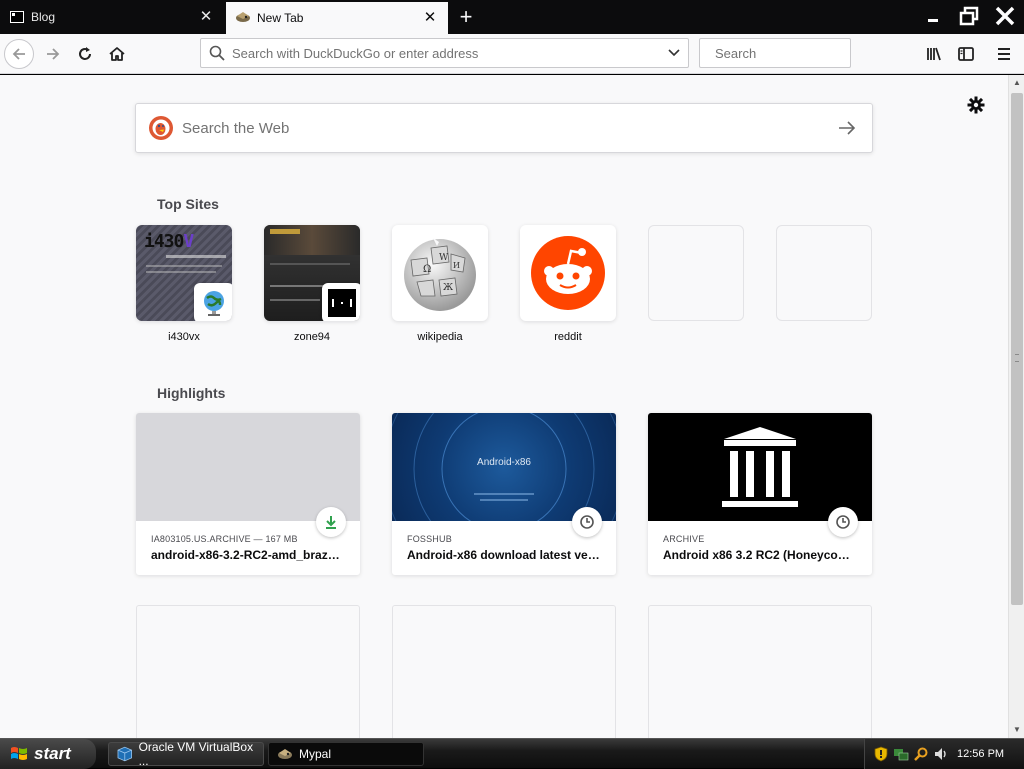  Describe the element at coordinates (19, 54) in the screenshot. I see `back-button` at that location.